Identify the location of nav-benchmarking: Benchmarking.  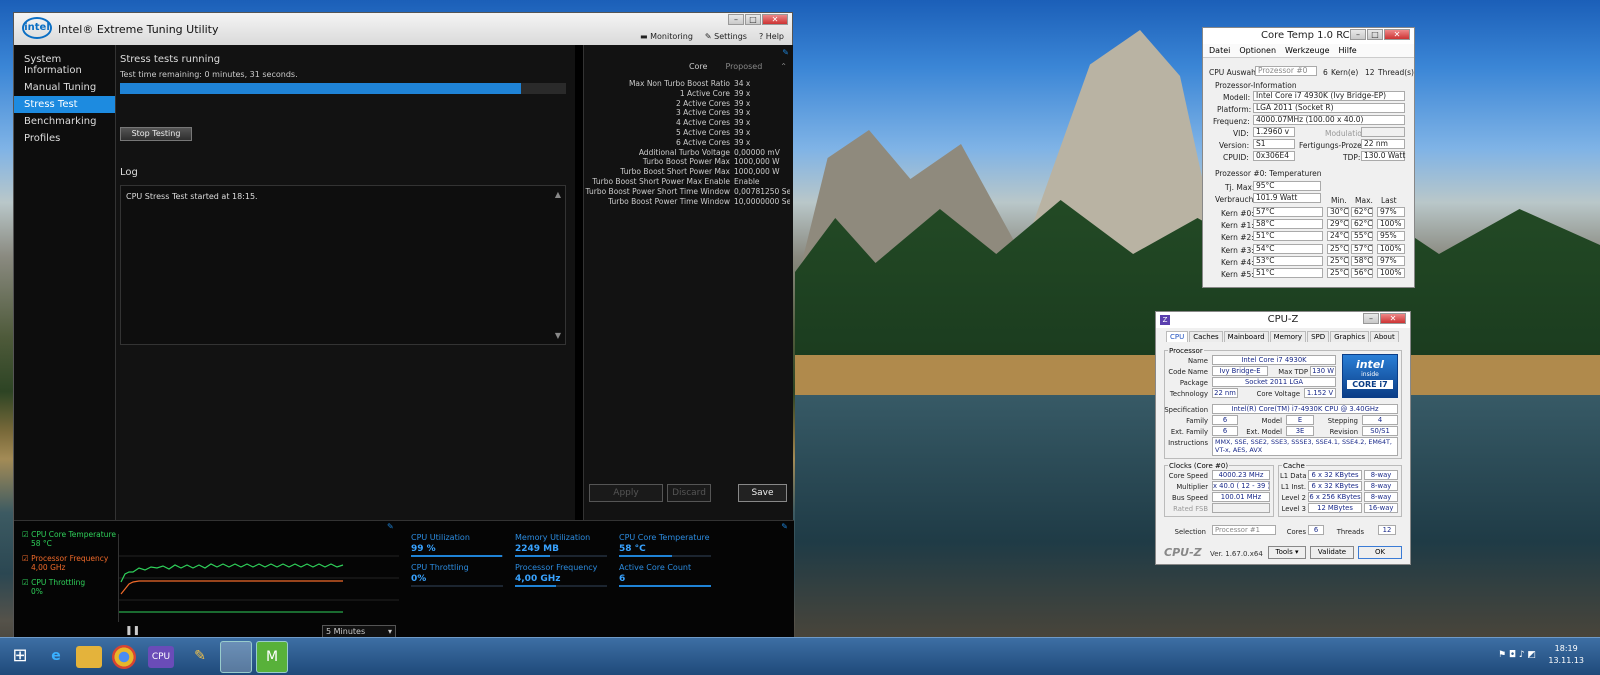
(64, 121).